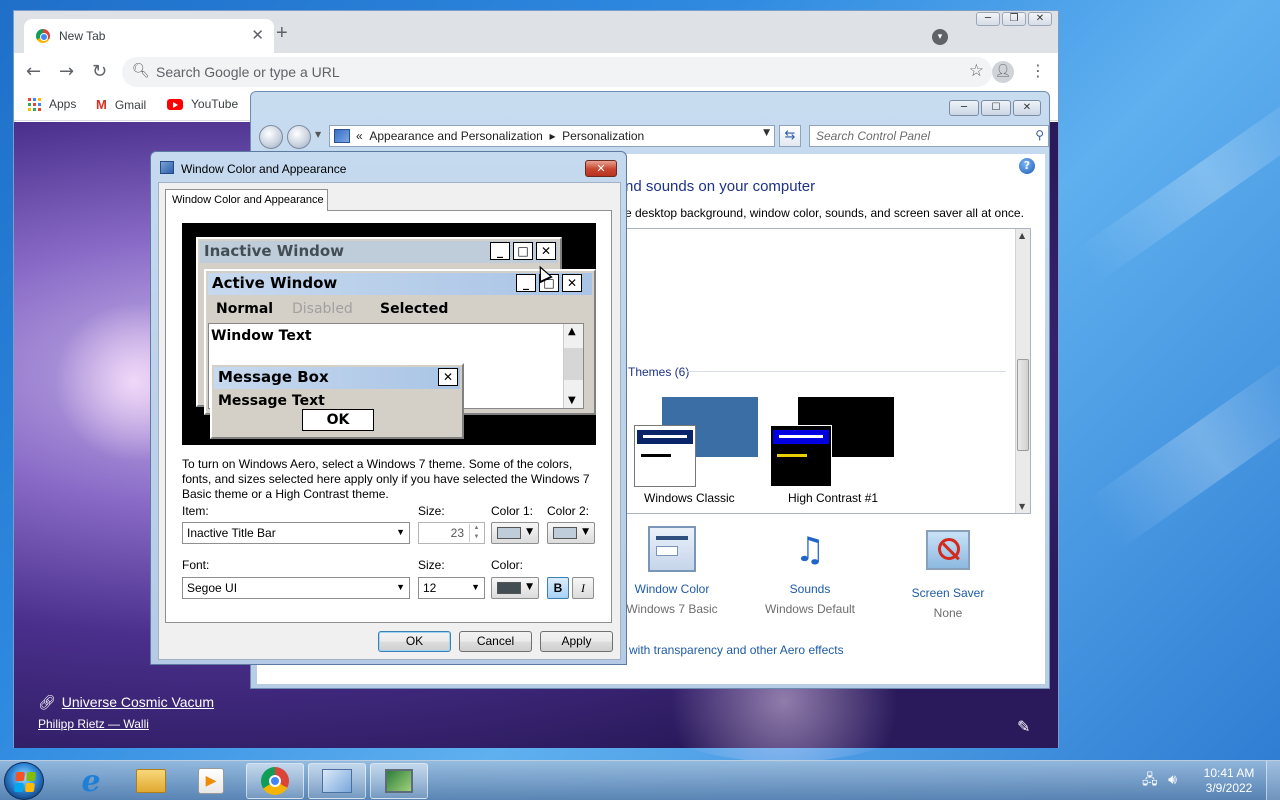 The width and height of the screenshot is (1280, 800). I want to click on color1-picker: ▼, so click(515, 533).